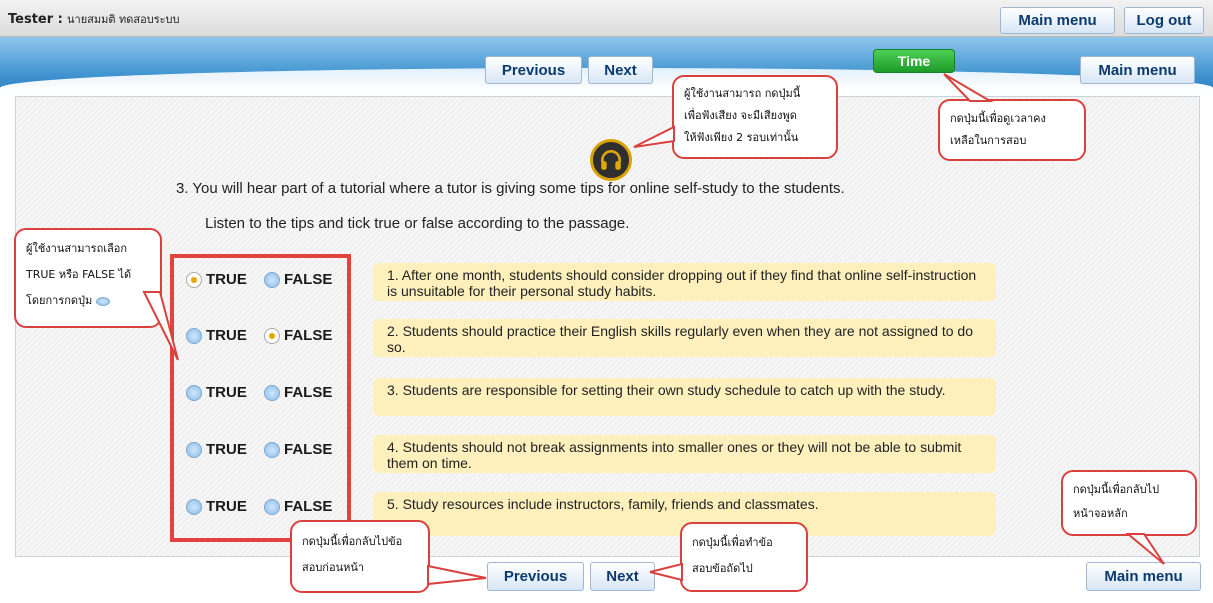  Describe the element at coordinates (298, 279) in the screenshot. I see `q1-false-option: FALSE` at that location.